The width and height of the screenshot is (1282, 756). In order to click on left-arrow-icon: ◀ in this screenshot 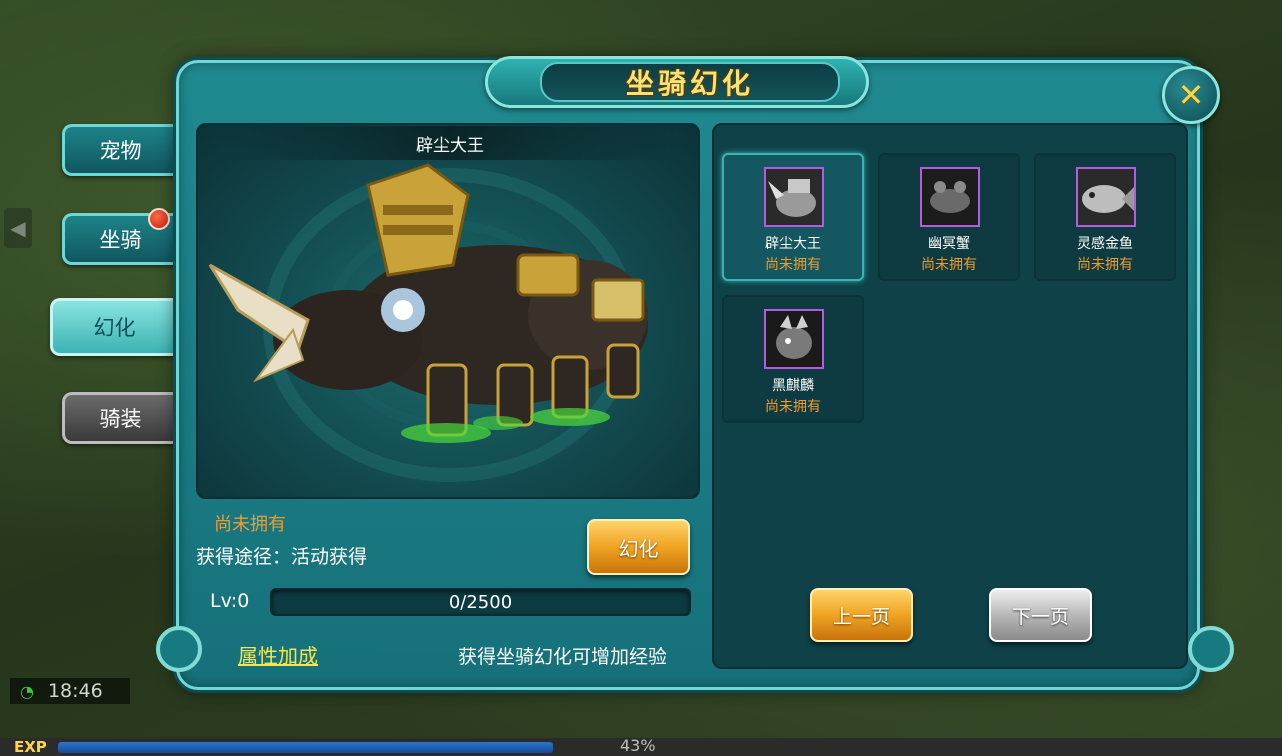, I will do `click(18, 228)`.